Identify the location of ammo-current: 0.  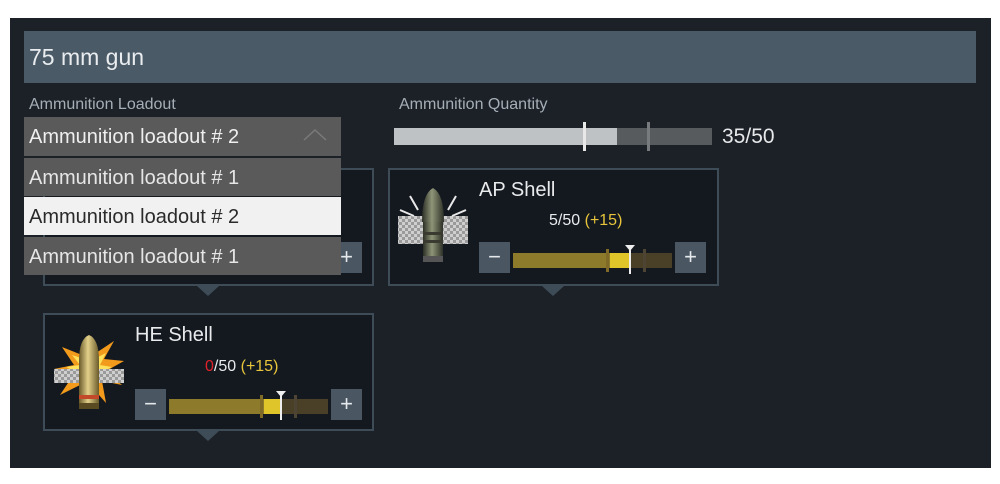
(209, 366).